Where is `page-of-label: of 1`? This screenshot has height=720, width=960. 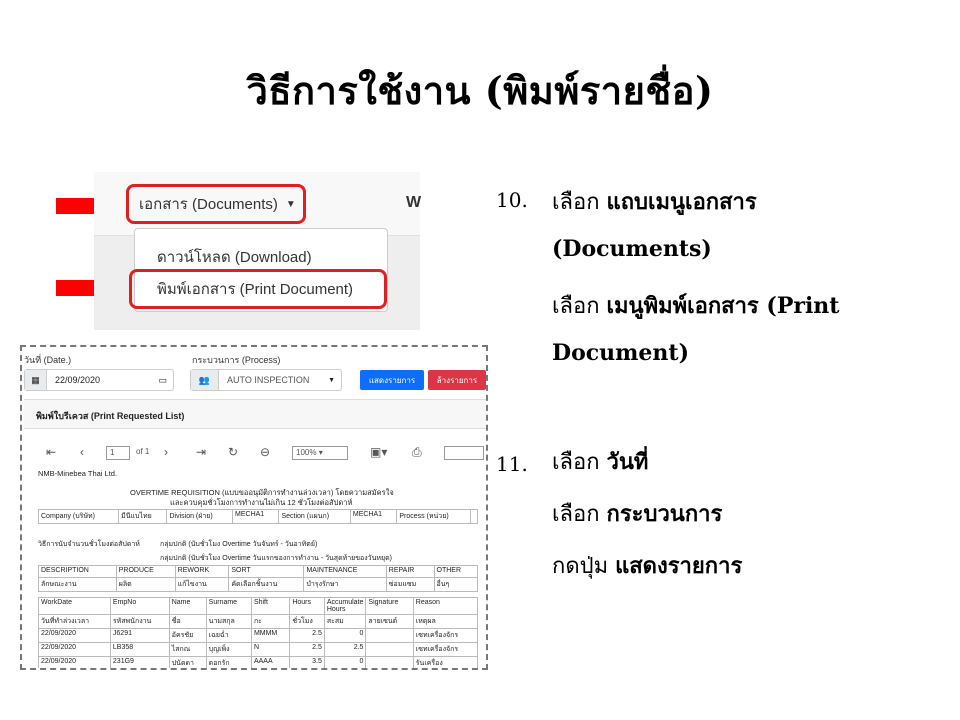
page-of-label: of 1 is located at coordinates (143, 451).